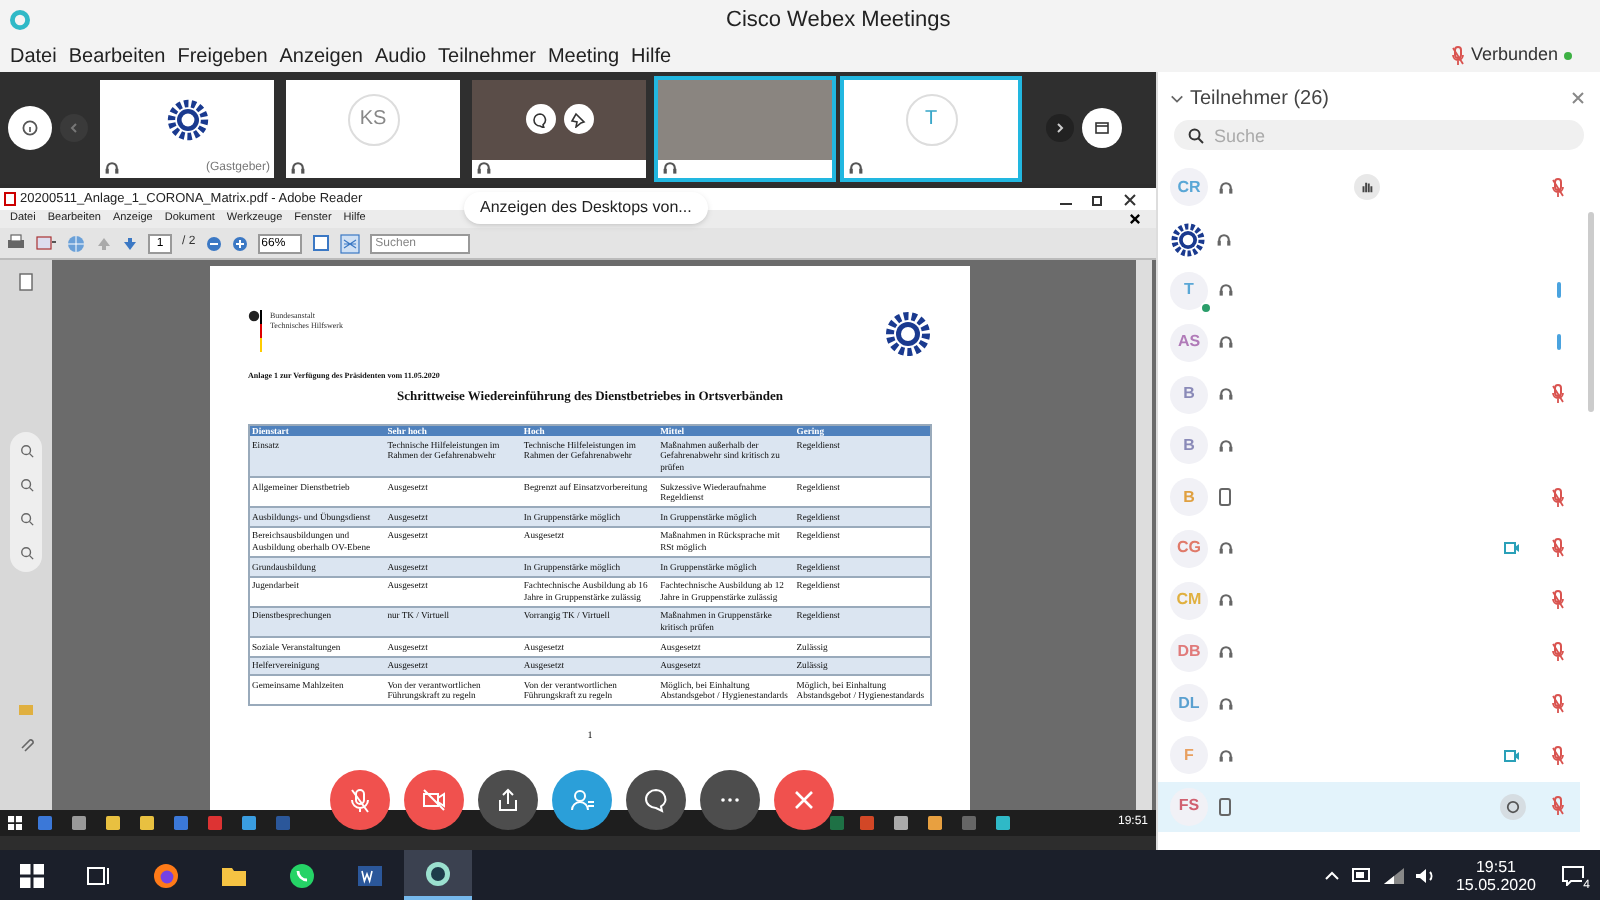 The image size is (1600, 900). What do you see at coordinates (1189, 342) in the screenshot?
I see `avatar-initials: AS` at bounding box center [1189, 342].